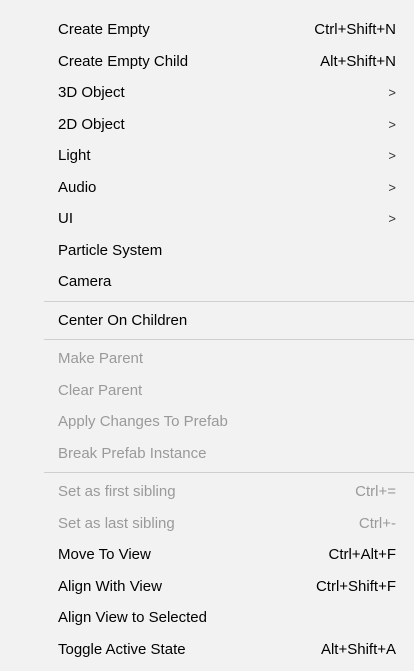  I want to click on menu-item-particle-system: Particle System, so click(207, 251).